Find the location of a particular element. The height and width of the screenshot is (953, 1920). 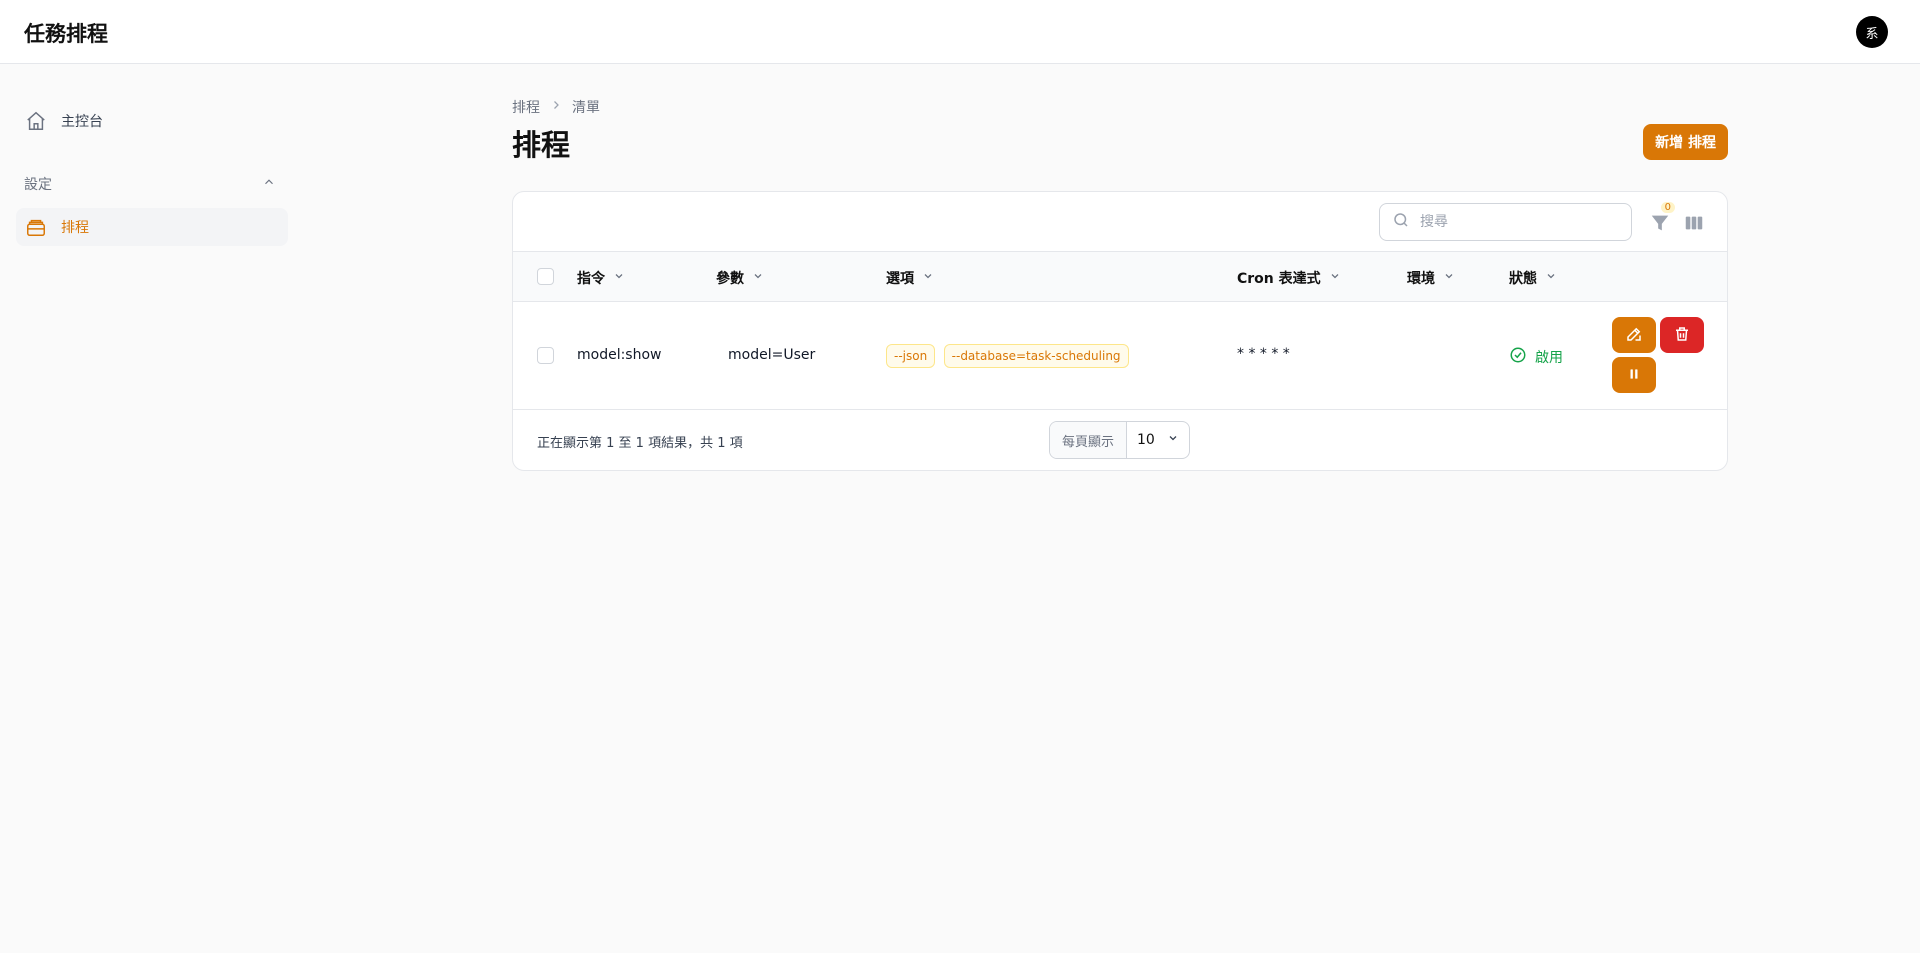

new-schedule-button: 新增 排程 is located at coordinates (1685, 142).